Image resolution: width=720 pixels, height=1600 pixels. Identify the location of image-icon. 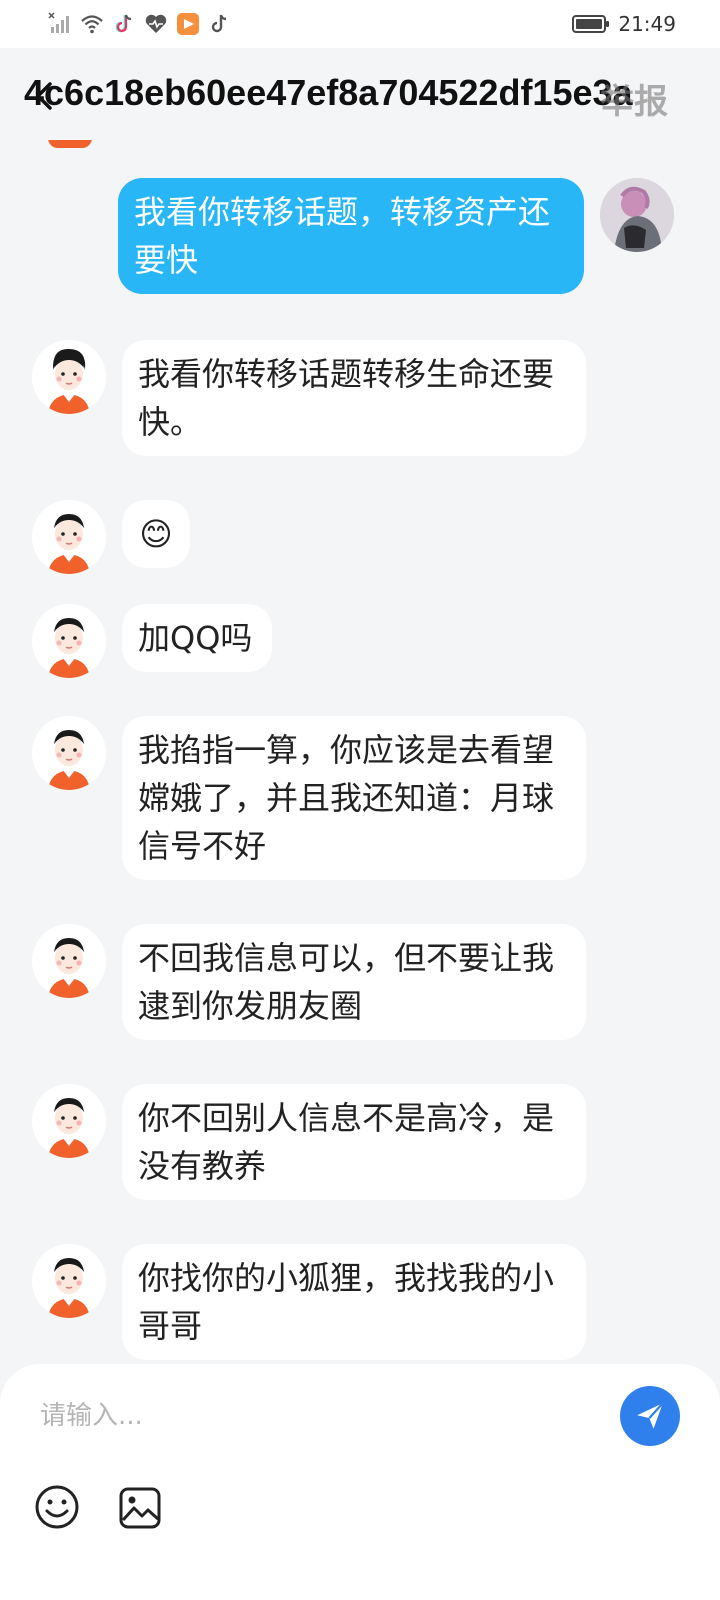
(140, 1508).